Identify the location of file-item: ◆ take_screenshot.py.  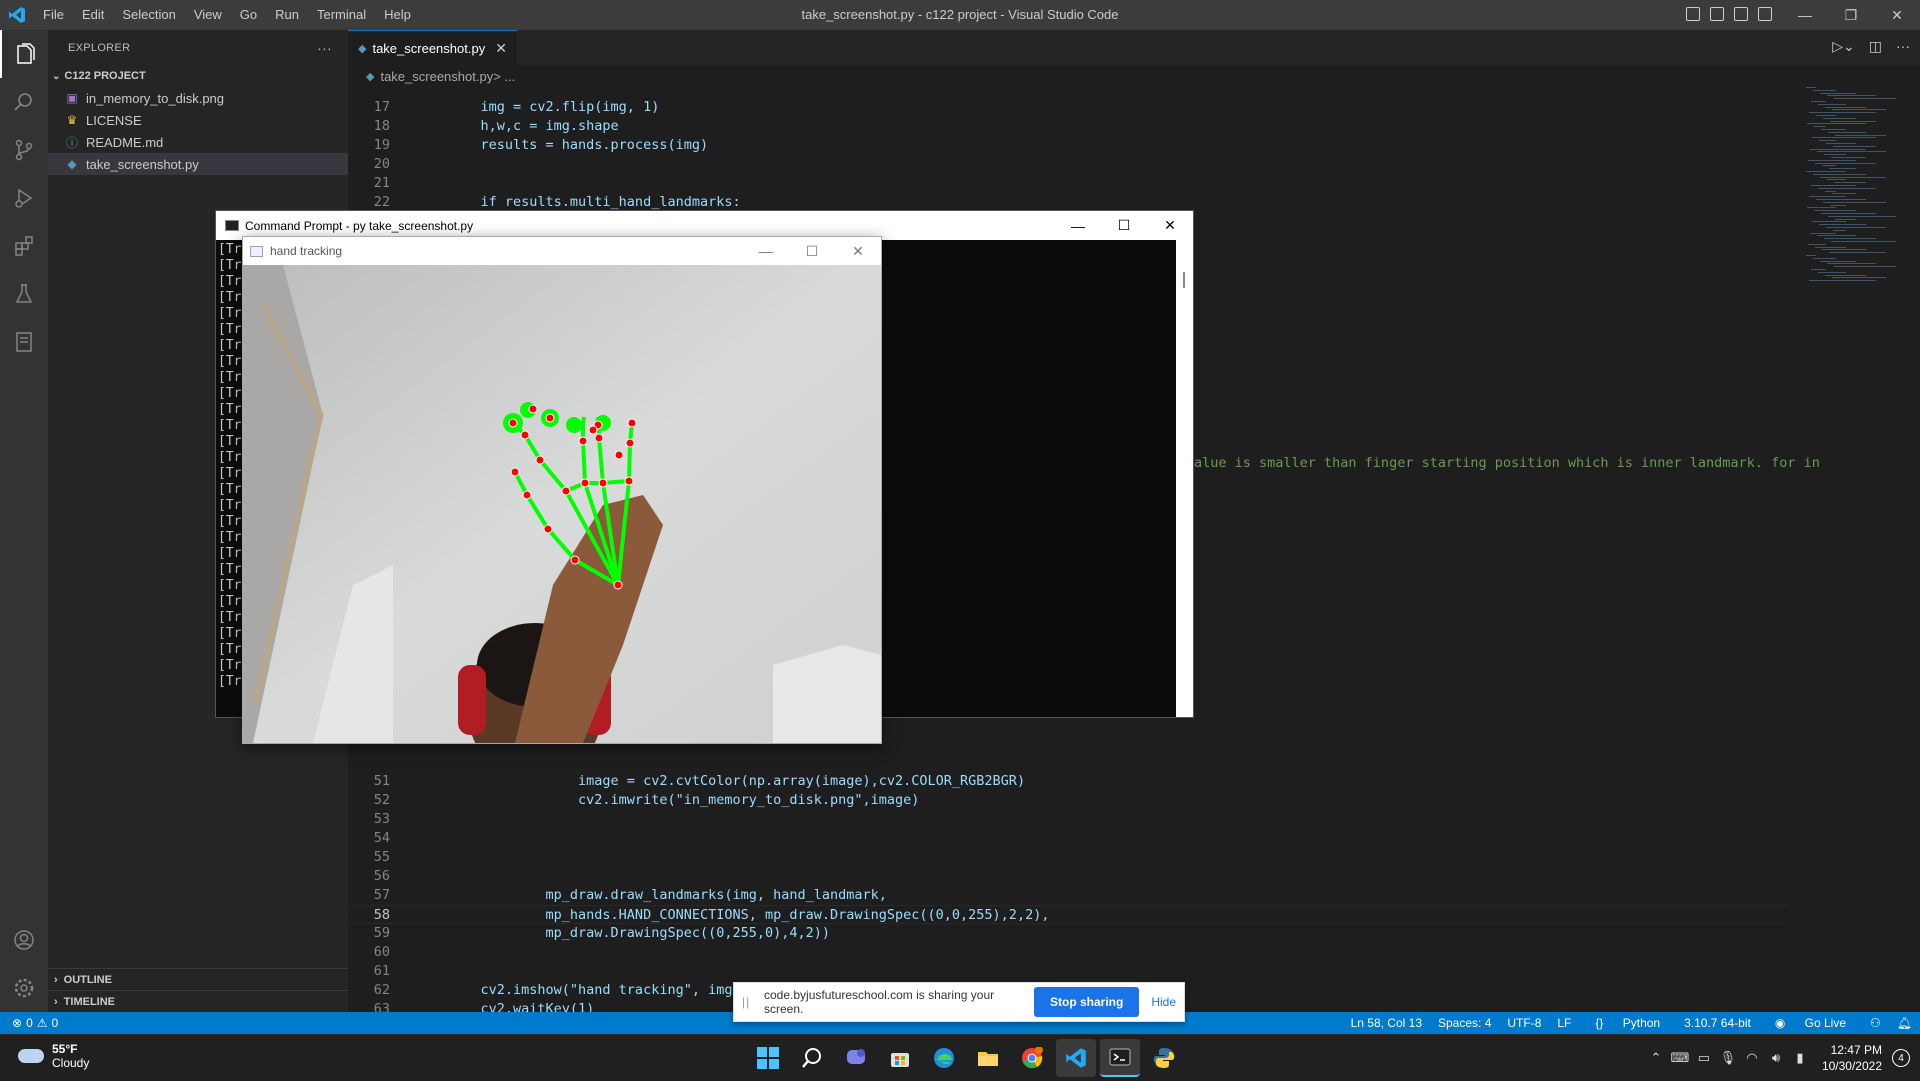
(198, 164).